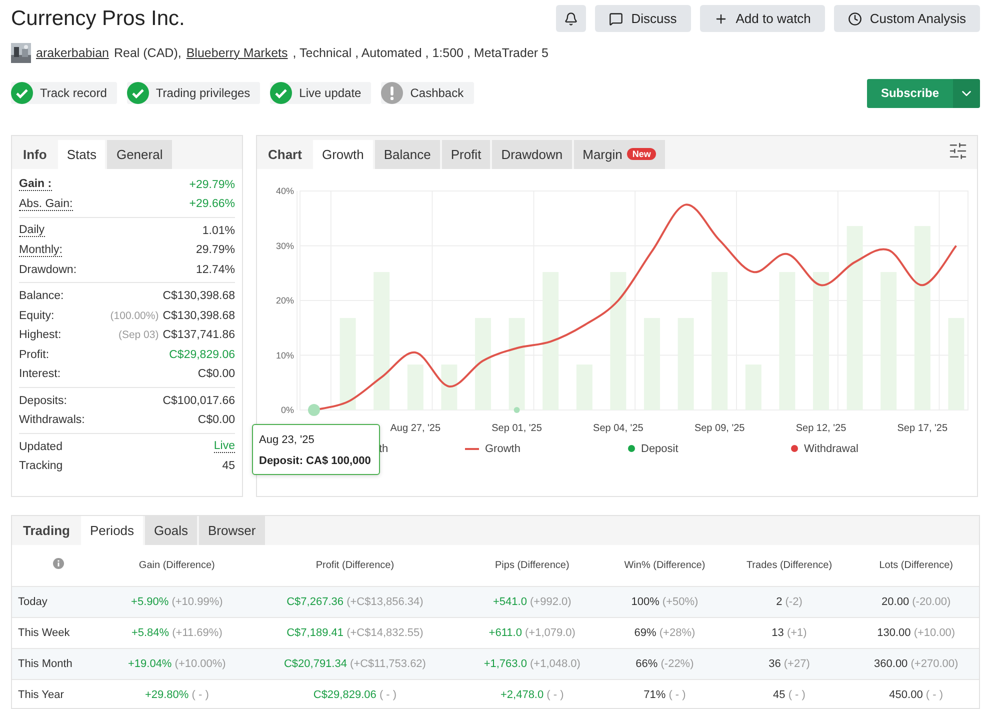  I want to click on cell-difference: (+C$13,856.34), so click(385, 602).